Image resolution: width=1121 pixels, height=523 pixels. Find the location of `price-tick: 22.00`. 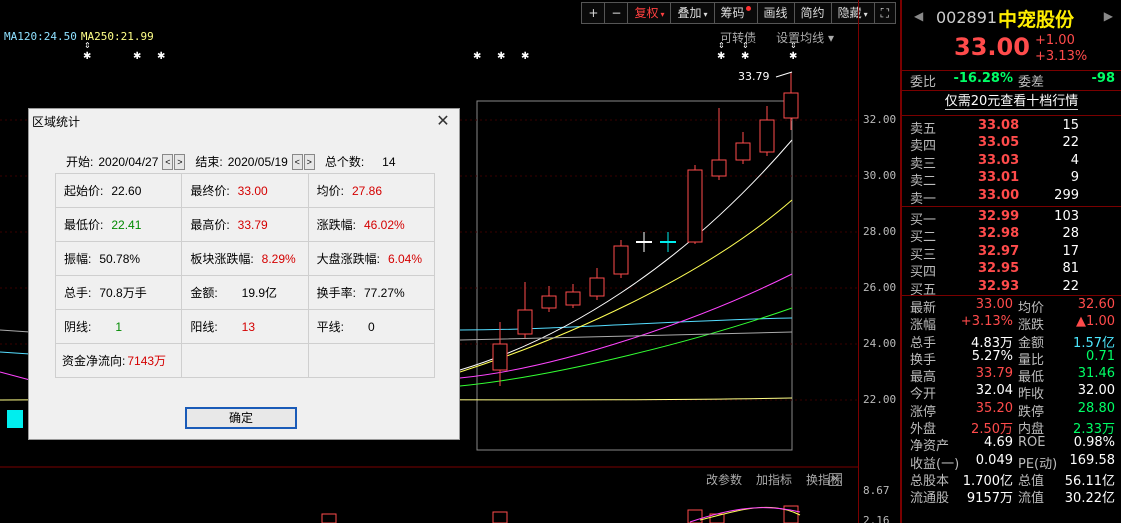

price-tick: 22.00 is located at coordinates (880, 399).